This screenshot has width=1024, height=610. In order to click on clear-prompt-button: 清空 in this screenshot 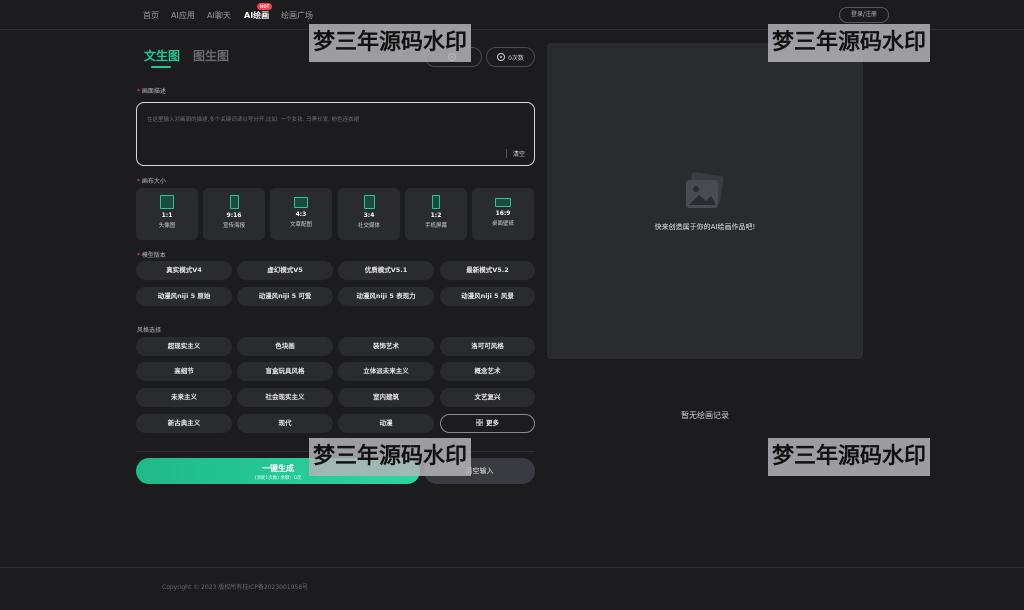, I will do `click(519, 153)`.